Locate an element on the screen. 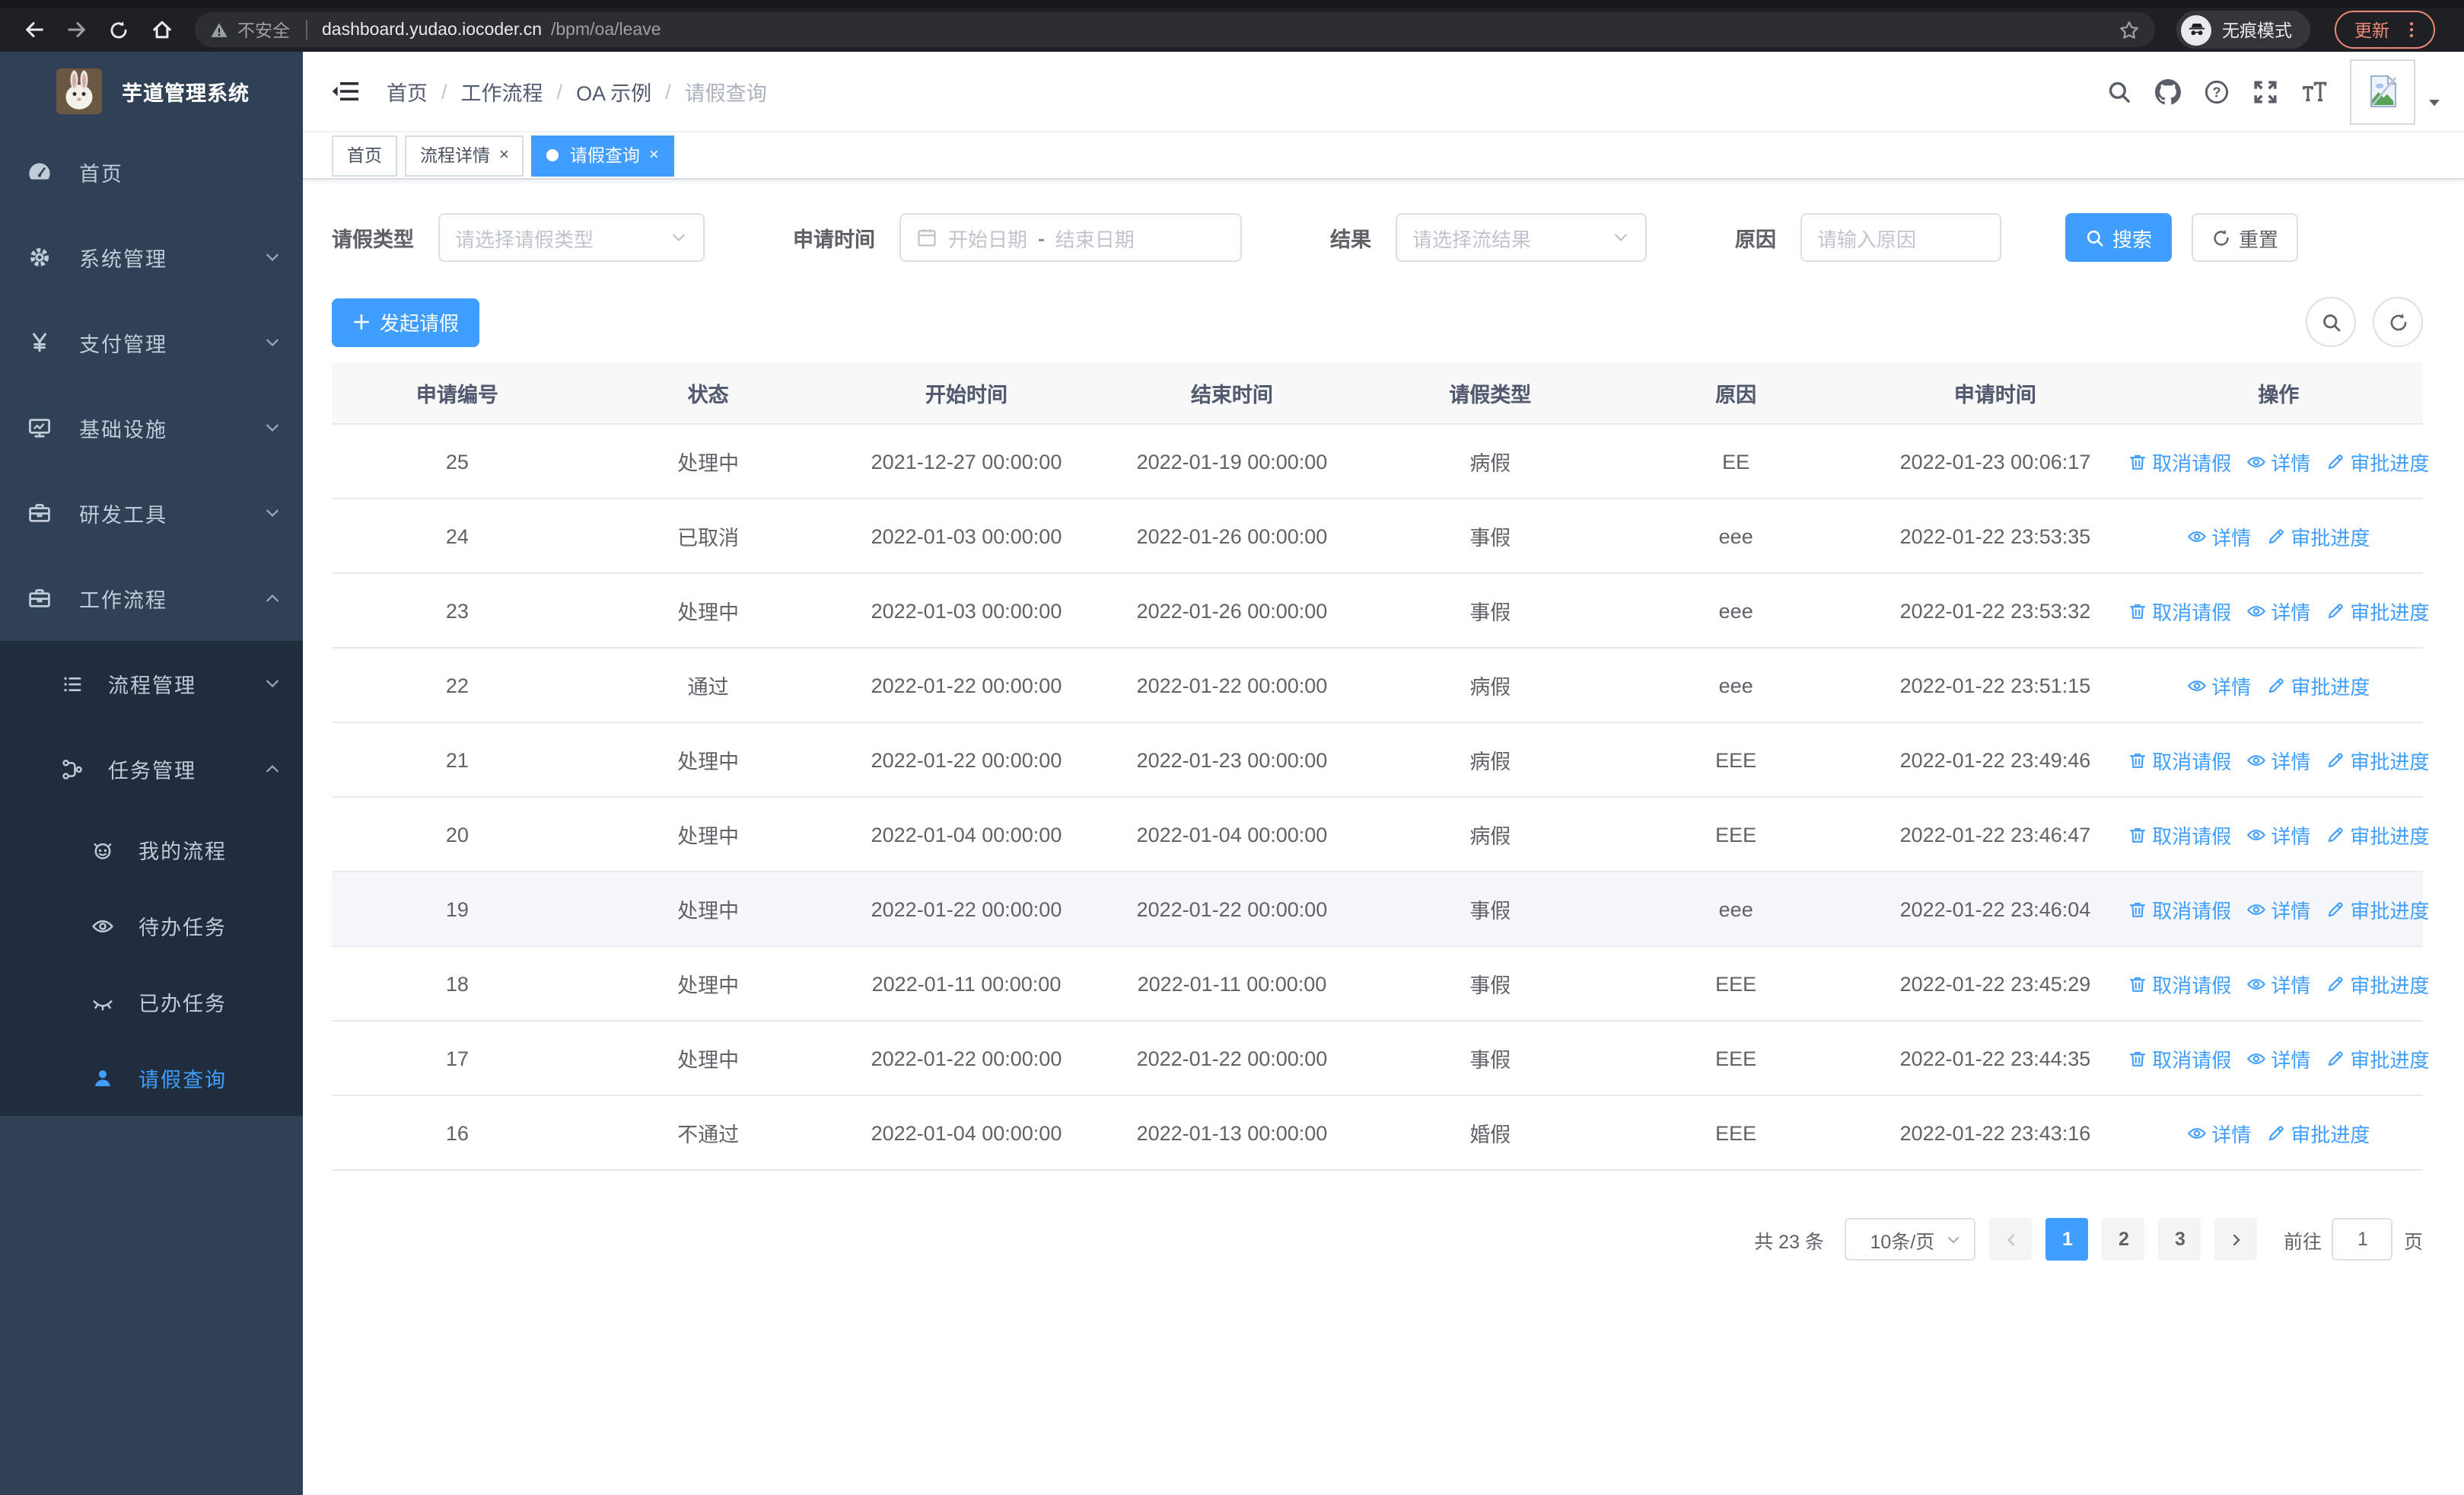 The height and width of the screenshot is (1495, 2464). url-host: dashboard.yudao.iocoder.cn is located at coordinates (432, 30).